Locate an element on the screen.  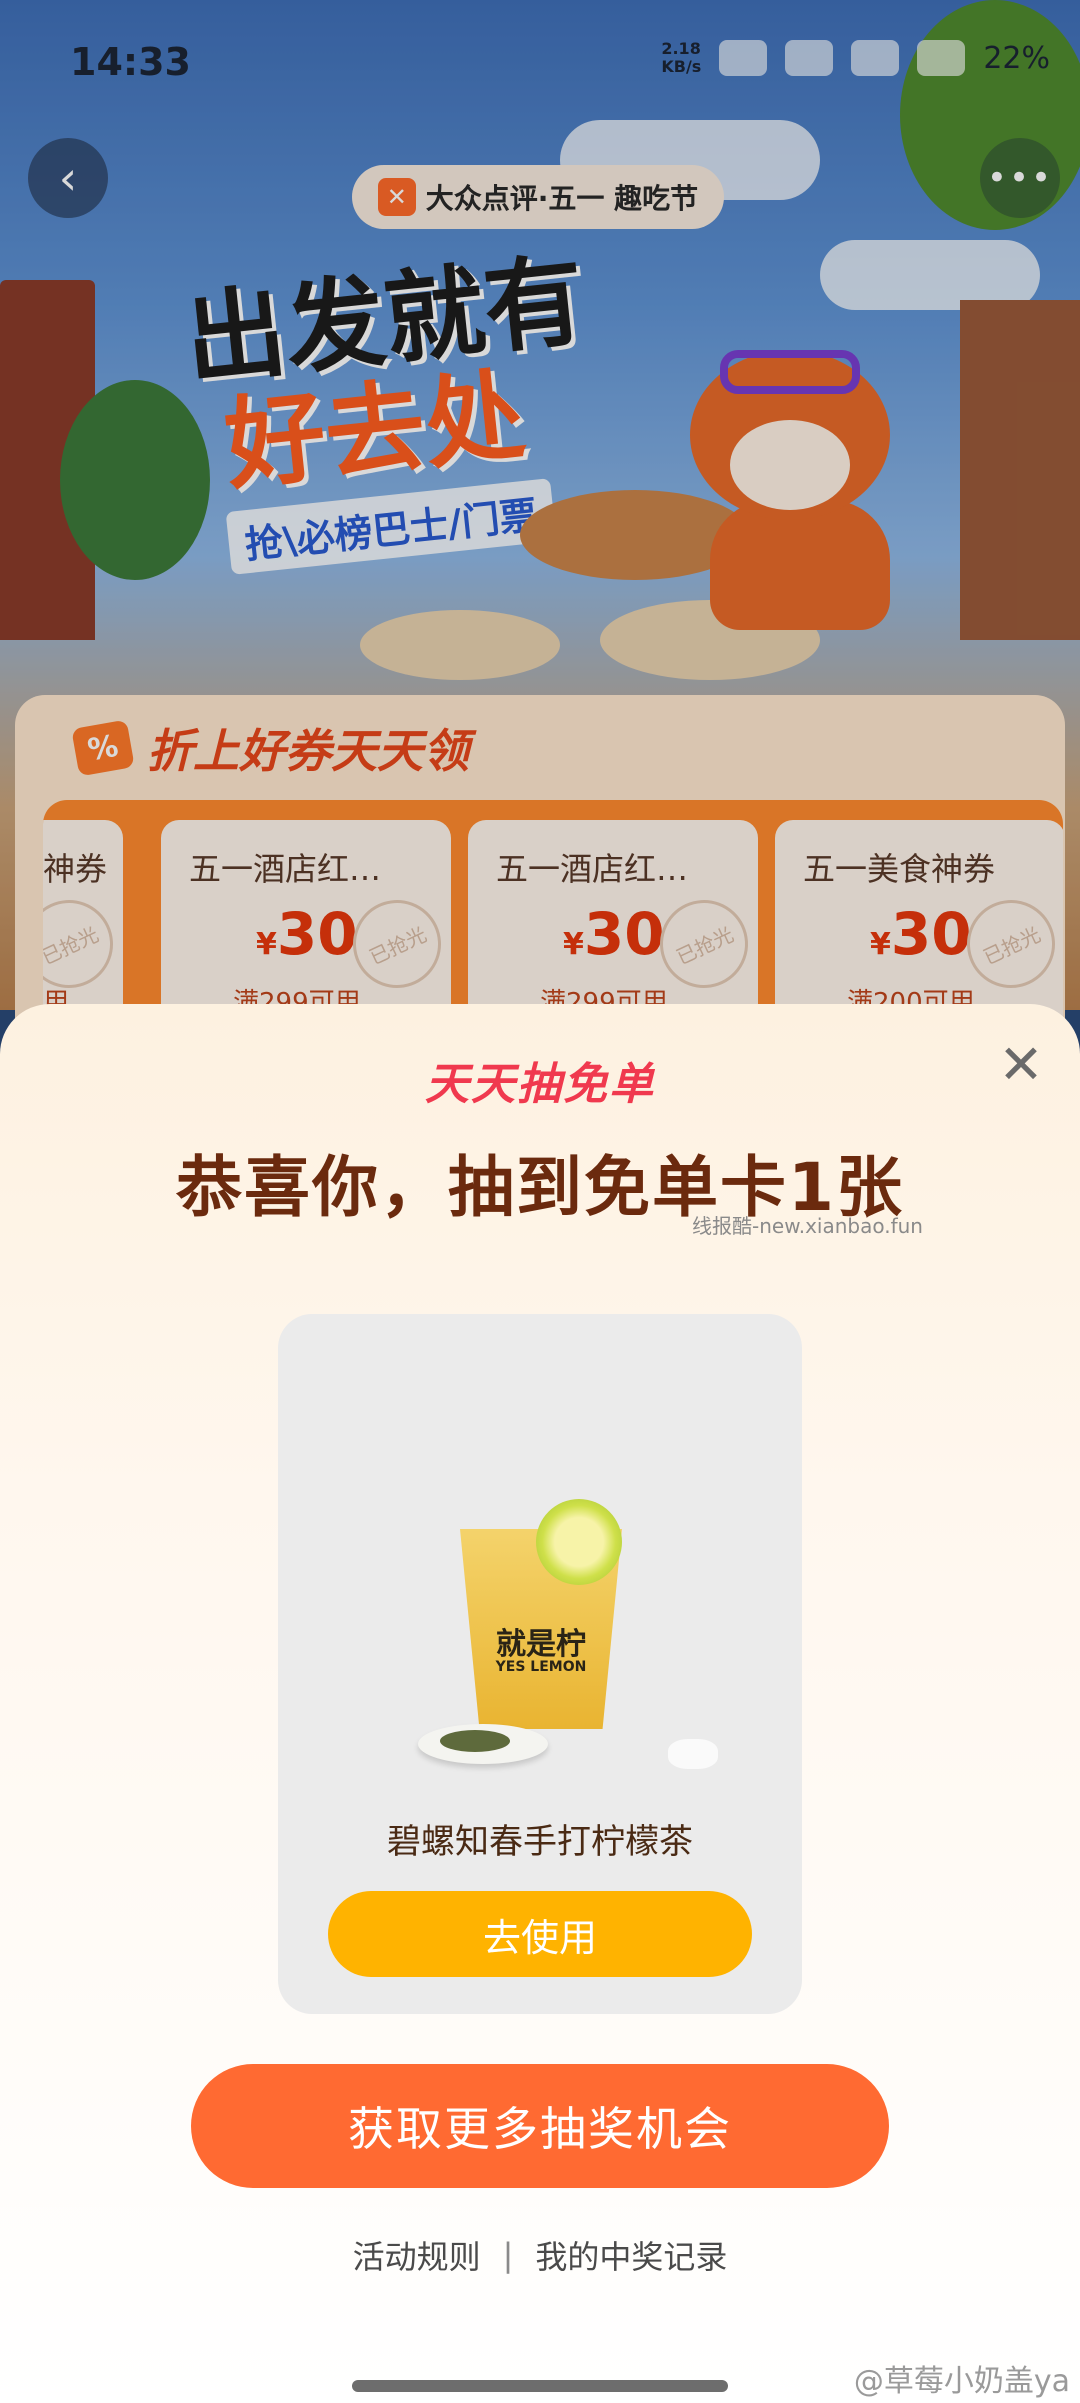
prize-name: 碧螺知春手打柠檬茶 is located at coordinates (540, 1842).